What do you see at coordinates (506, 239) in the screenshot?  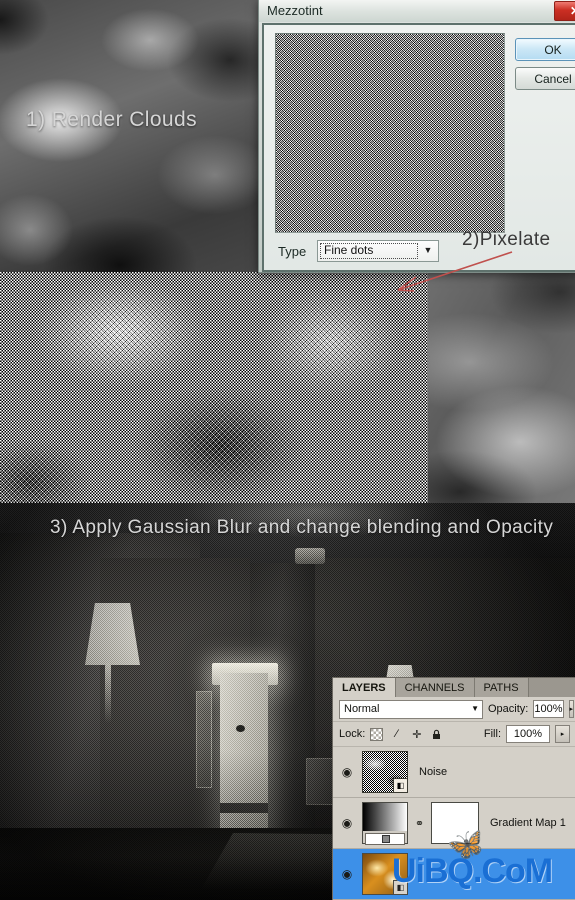 I see `annotation-step-2: 2)Pixelate` at bounding box center [506, 239].